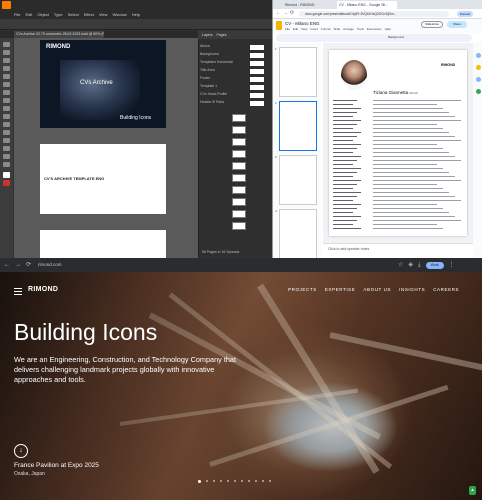 The height and width of the screenshot is (500, 482). I want to click on layer-row: Background, so click(235, 55).